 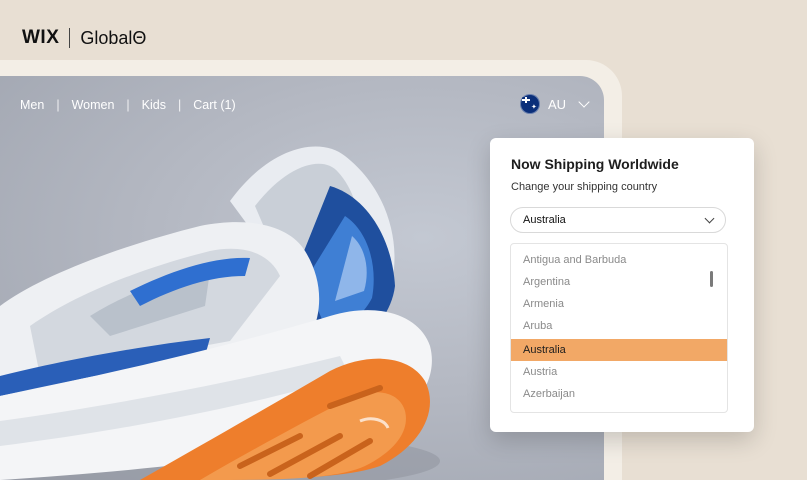 I want to click on country-selector: AU, so click(x=554, y=104).